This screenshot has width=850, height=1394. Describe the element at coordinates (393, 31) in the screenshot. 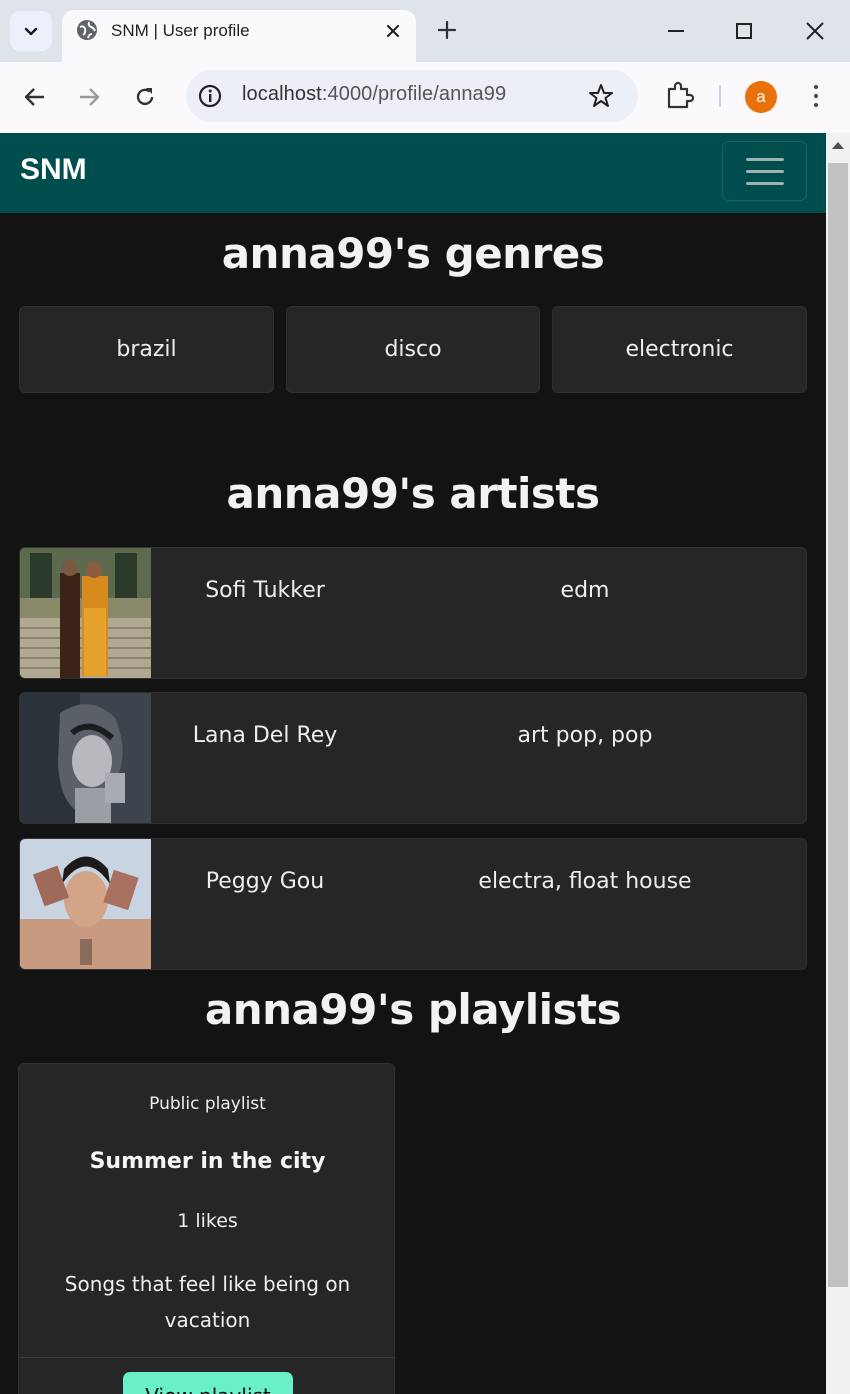

I see `close-icon` at that location.